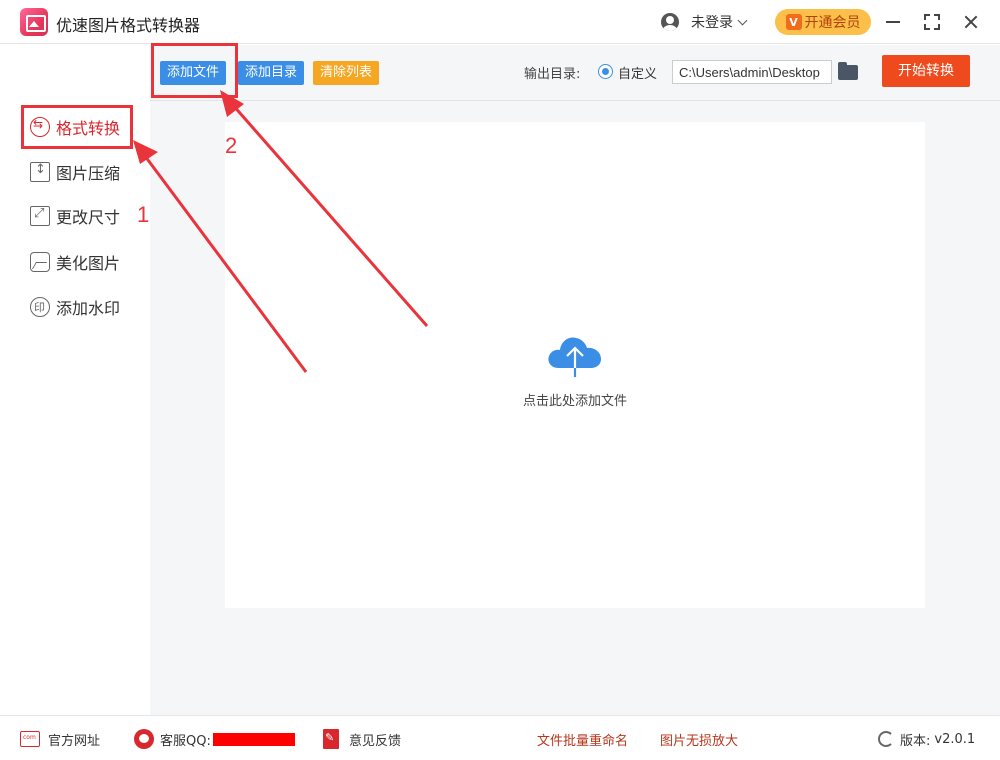 The image size is (1000, 760). I want to click on folder-icon, so click(848, 71).